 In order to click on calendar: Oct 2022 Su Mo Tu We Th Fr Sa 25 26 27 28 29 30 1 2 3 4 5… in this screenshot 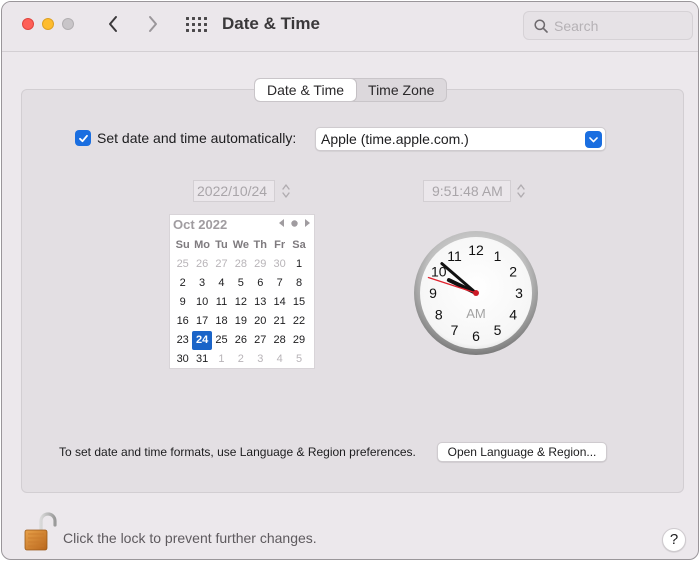, I will do `click(242, 291)`.